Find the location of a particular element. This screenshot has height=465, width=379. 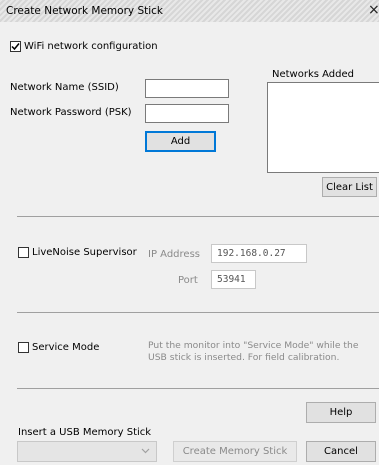

service-mode-checkbox-label: Service Mode is located at coordinates (66, 347).